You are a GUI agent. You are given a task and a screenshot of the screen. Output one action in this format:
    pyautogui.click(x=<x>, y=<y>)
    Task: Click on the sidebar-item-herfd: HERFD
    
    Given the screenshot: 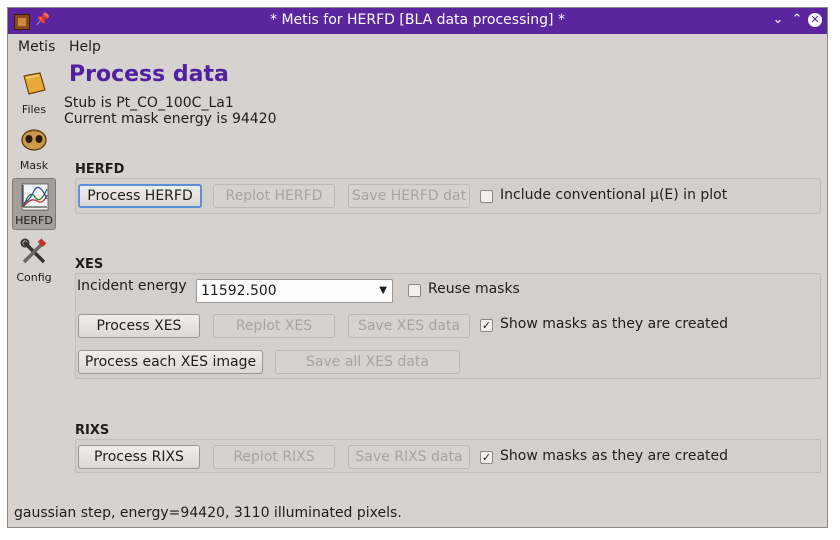 What is the action you would take?
    pyautogui.click(x=34, y=204)
    